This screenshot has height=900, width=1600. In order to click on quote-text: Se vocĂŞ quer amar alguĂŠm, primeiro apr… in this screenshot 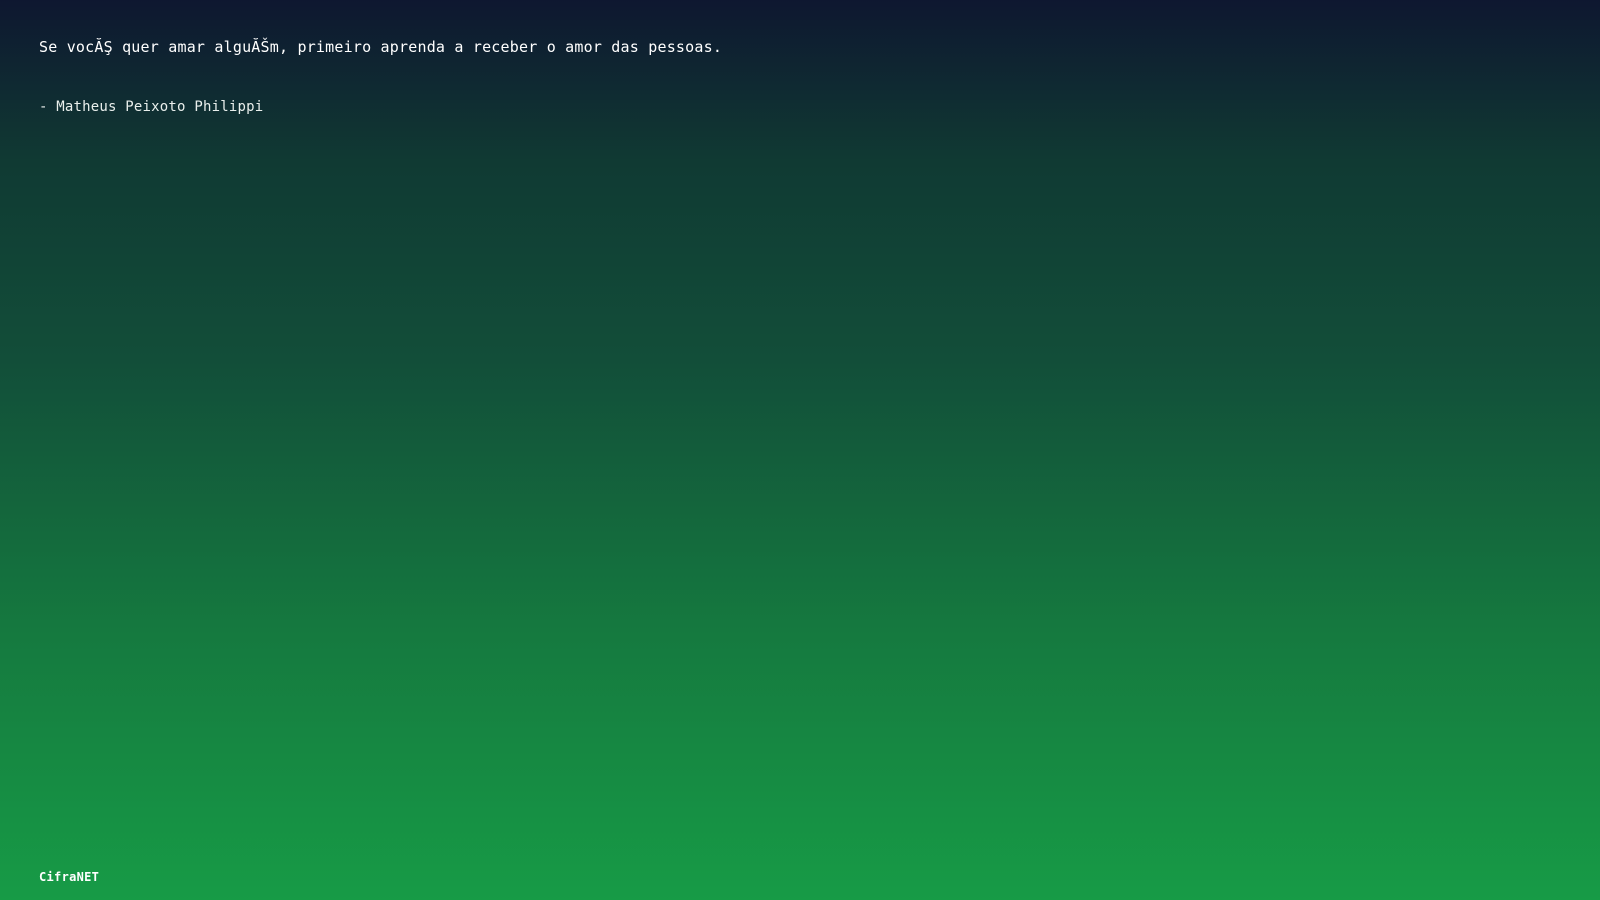, I will do `click(381, 47)`.